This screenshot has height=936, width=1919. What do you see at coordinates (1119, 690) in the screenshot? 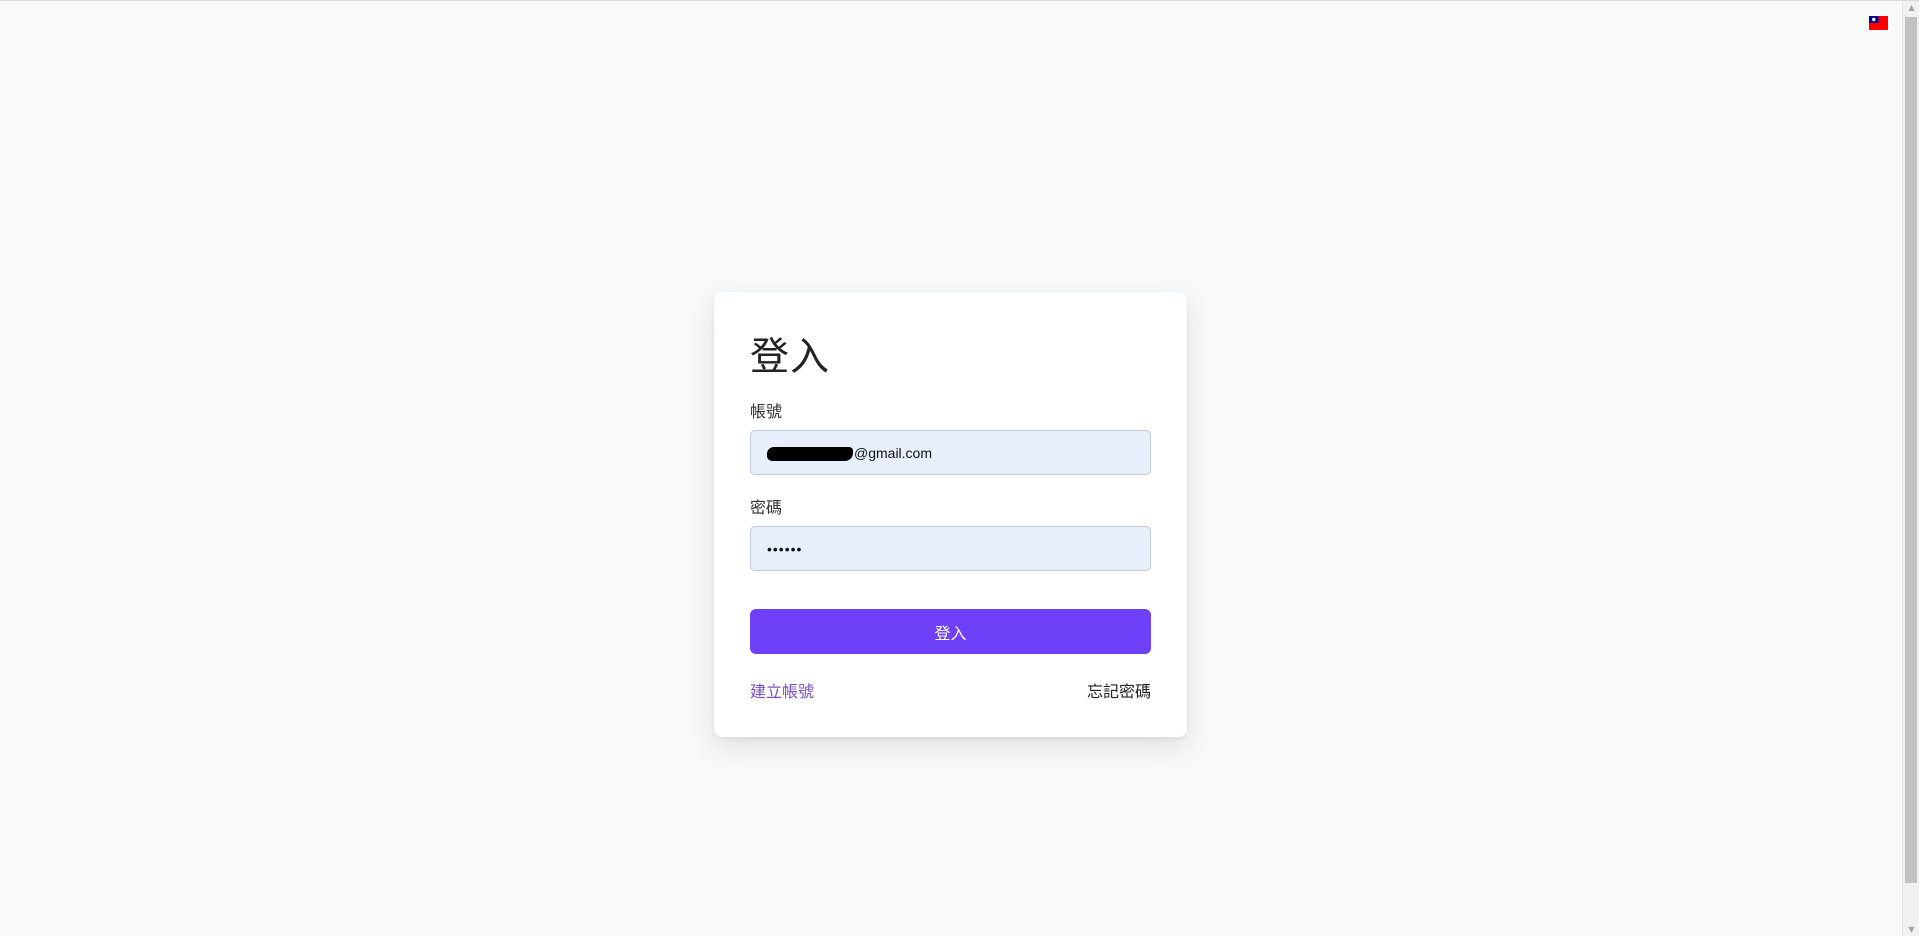
I see `forgot-password-link: 忘記密碼` at bounding box center [1119, 690].